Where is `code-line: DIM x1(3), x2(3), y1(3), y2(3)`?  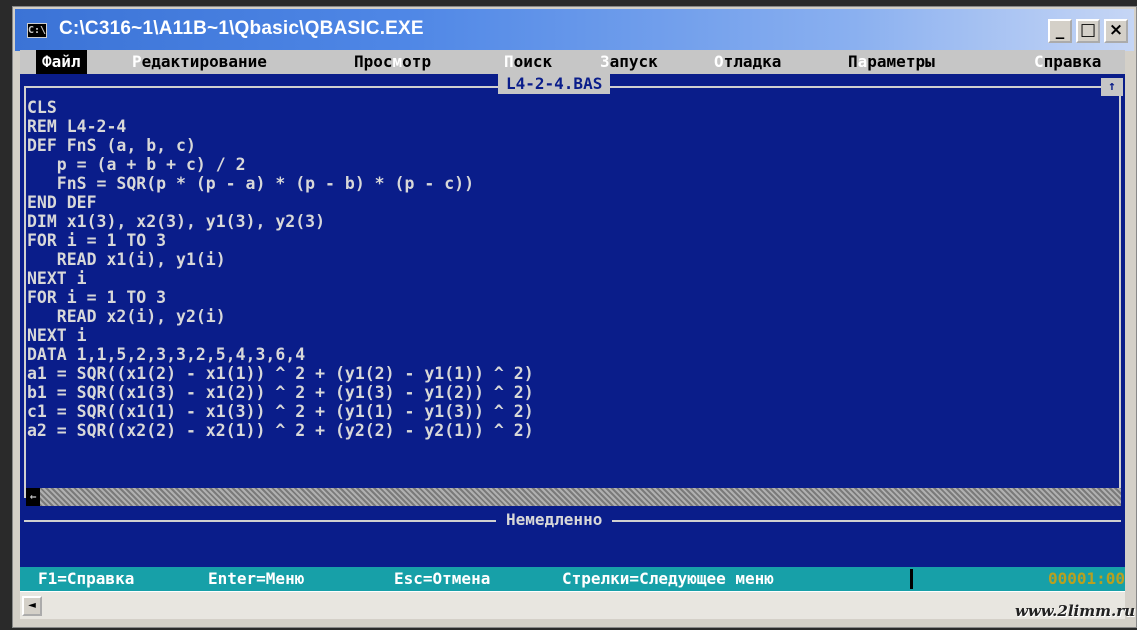
code-line: DIM x1(3), x2(3), y1(3), y2(3) is located at coordinates (557, 221).